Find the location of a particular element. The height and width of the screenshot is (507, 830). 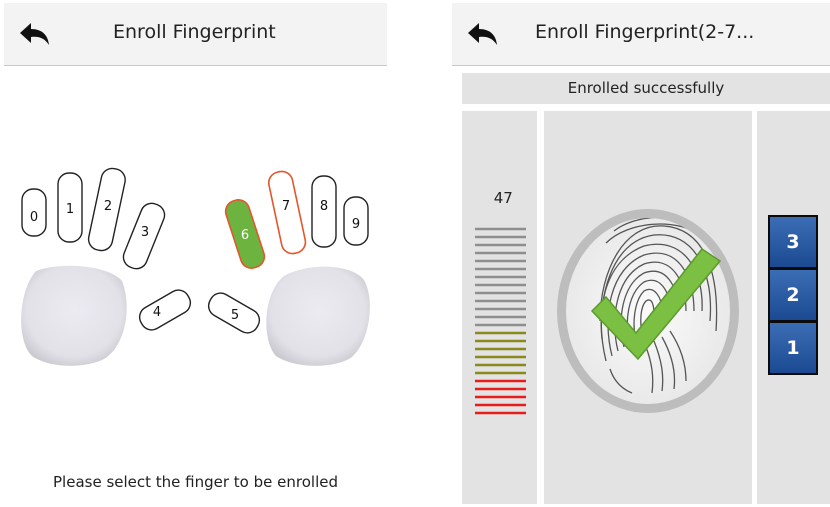

instruction-text: Please select the finger to be enrolled is located at coordinates (195, 482).